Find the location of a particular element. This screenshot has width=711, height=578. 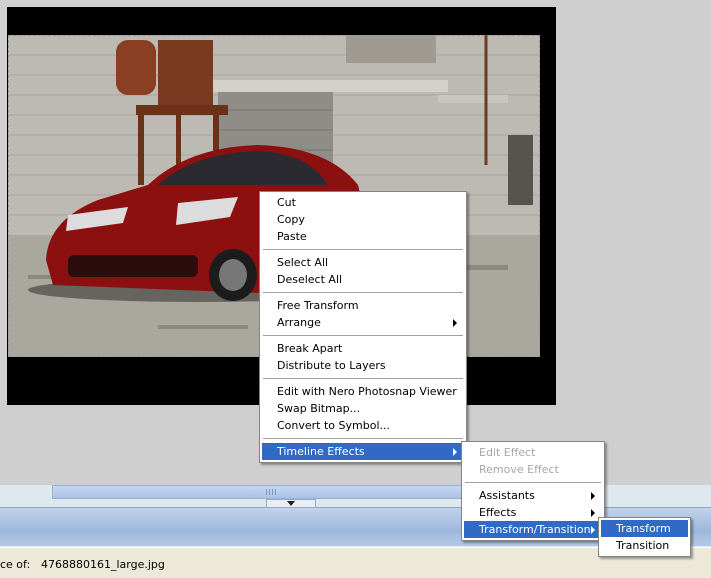

menu-item-label: Transform/Transition is located at coordinates (535, 529).